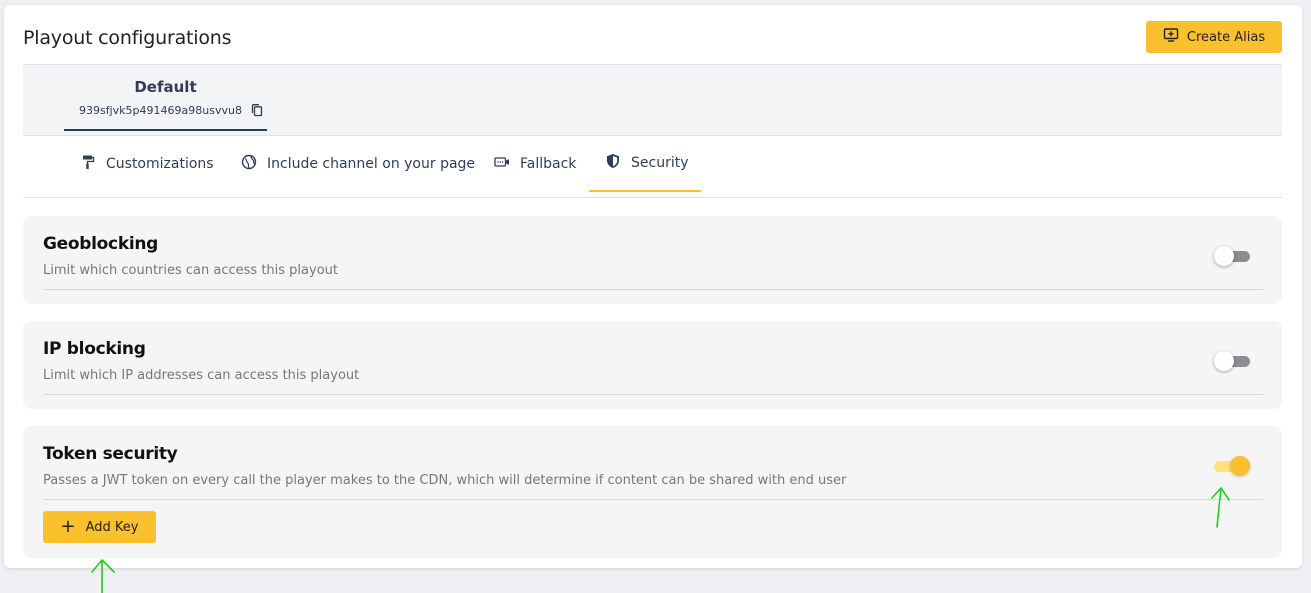 This screenshot has height=593, width=1311. I want to click on tab-include-channel: Include channel on your page, so click(358, 164).